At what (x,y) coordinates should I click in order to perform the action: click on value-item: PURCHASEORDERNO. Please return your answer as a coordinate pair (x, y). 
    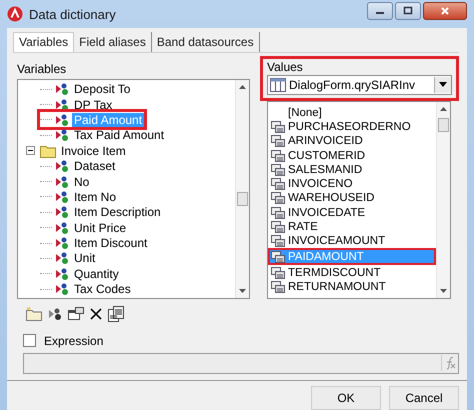
    Looking at the image, I should click on (352, 127).